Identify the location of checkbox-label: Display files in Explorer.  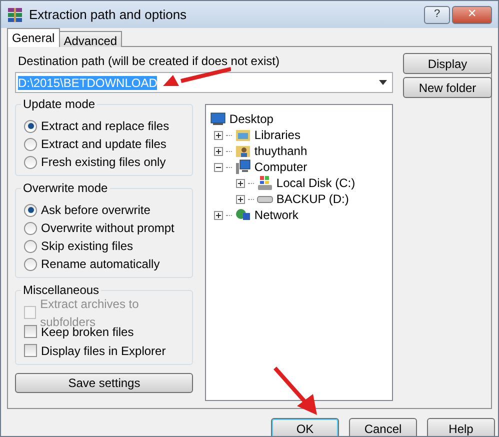
(103, 351).